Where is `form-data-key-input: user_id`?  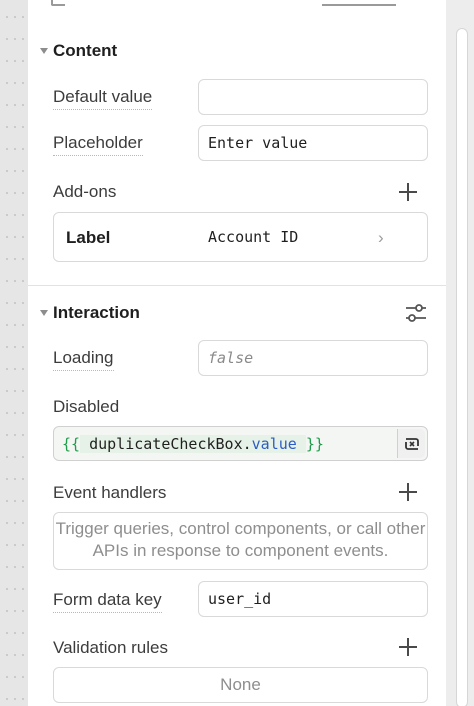 form-data-key-input: user_id is located at coordinates (313, 599).